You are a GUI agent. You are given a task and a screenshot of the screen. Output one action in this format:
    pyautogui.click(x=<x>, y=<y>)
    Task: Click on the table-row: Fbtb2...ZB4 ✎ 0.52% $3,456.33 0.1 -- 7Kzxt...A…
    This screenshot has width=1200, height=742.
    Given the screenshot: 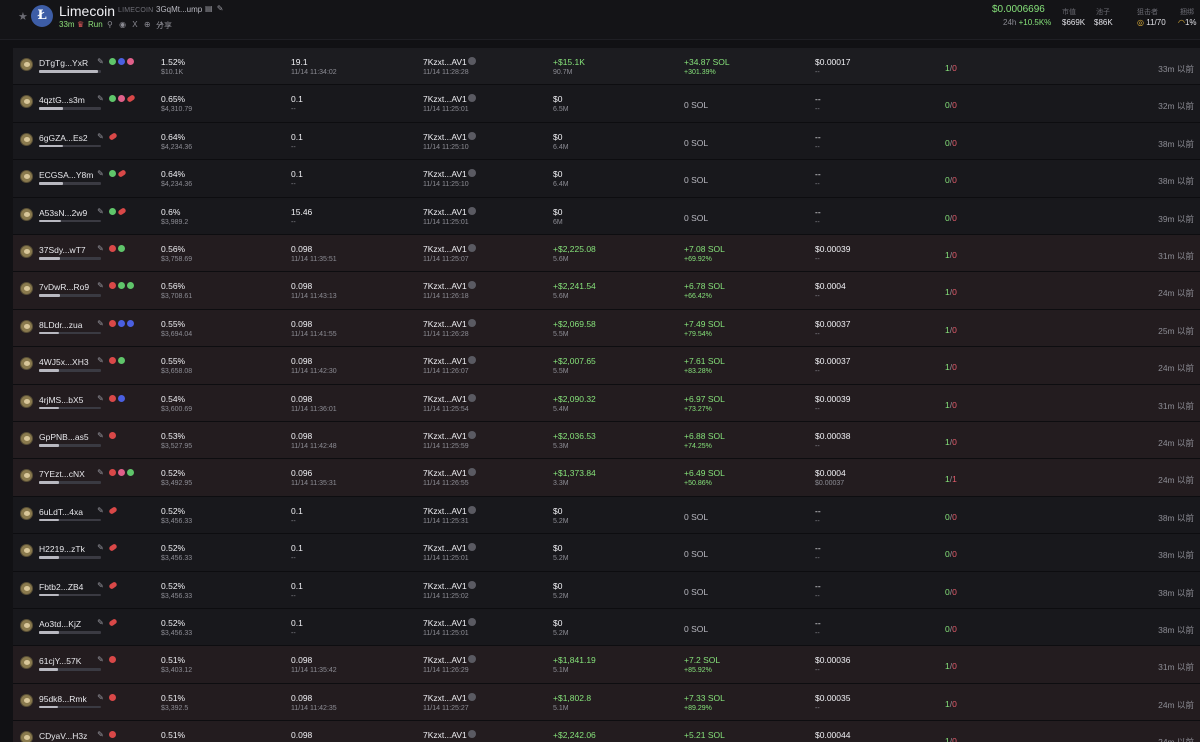 What is the action you would take?
    pyautogui.click(x=606, y=590)
    